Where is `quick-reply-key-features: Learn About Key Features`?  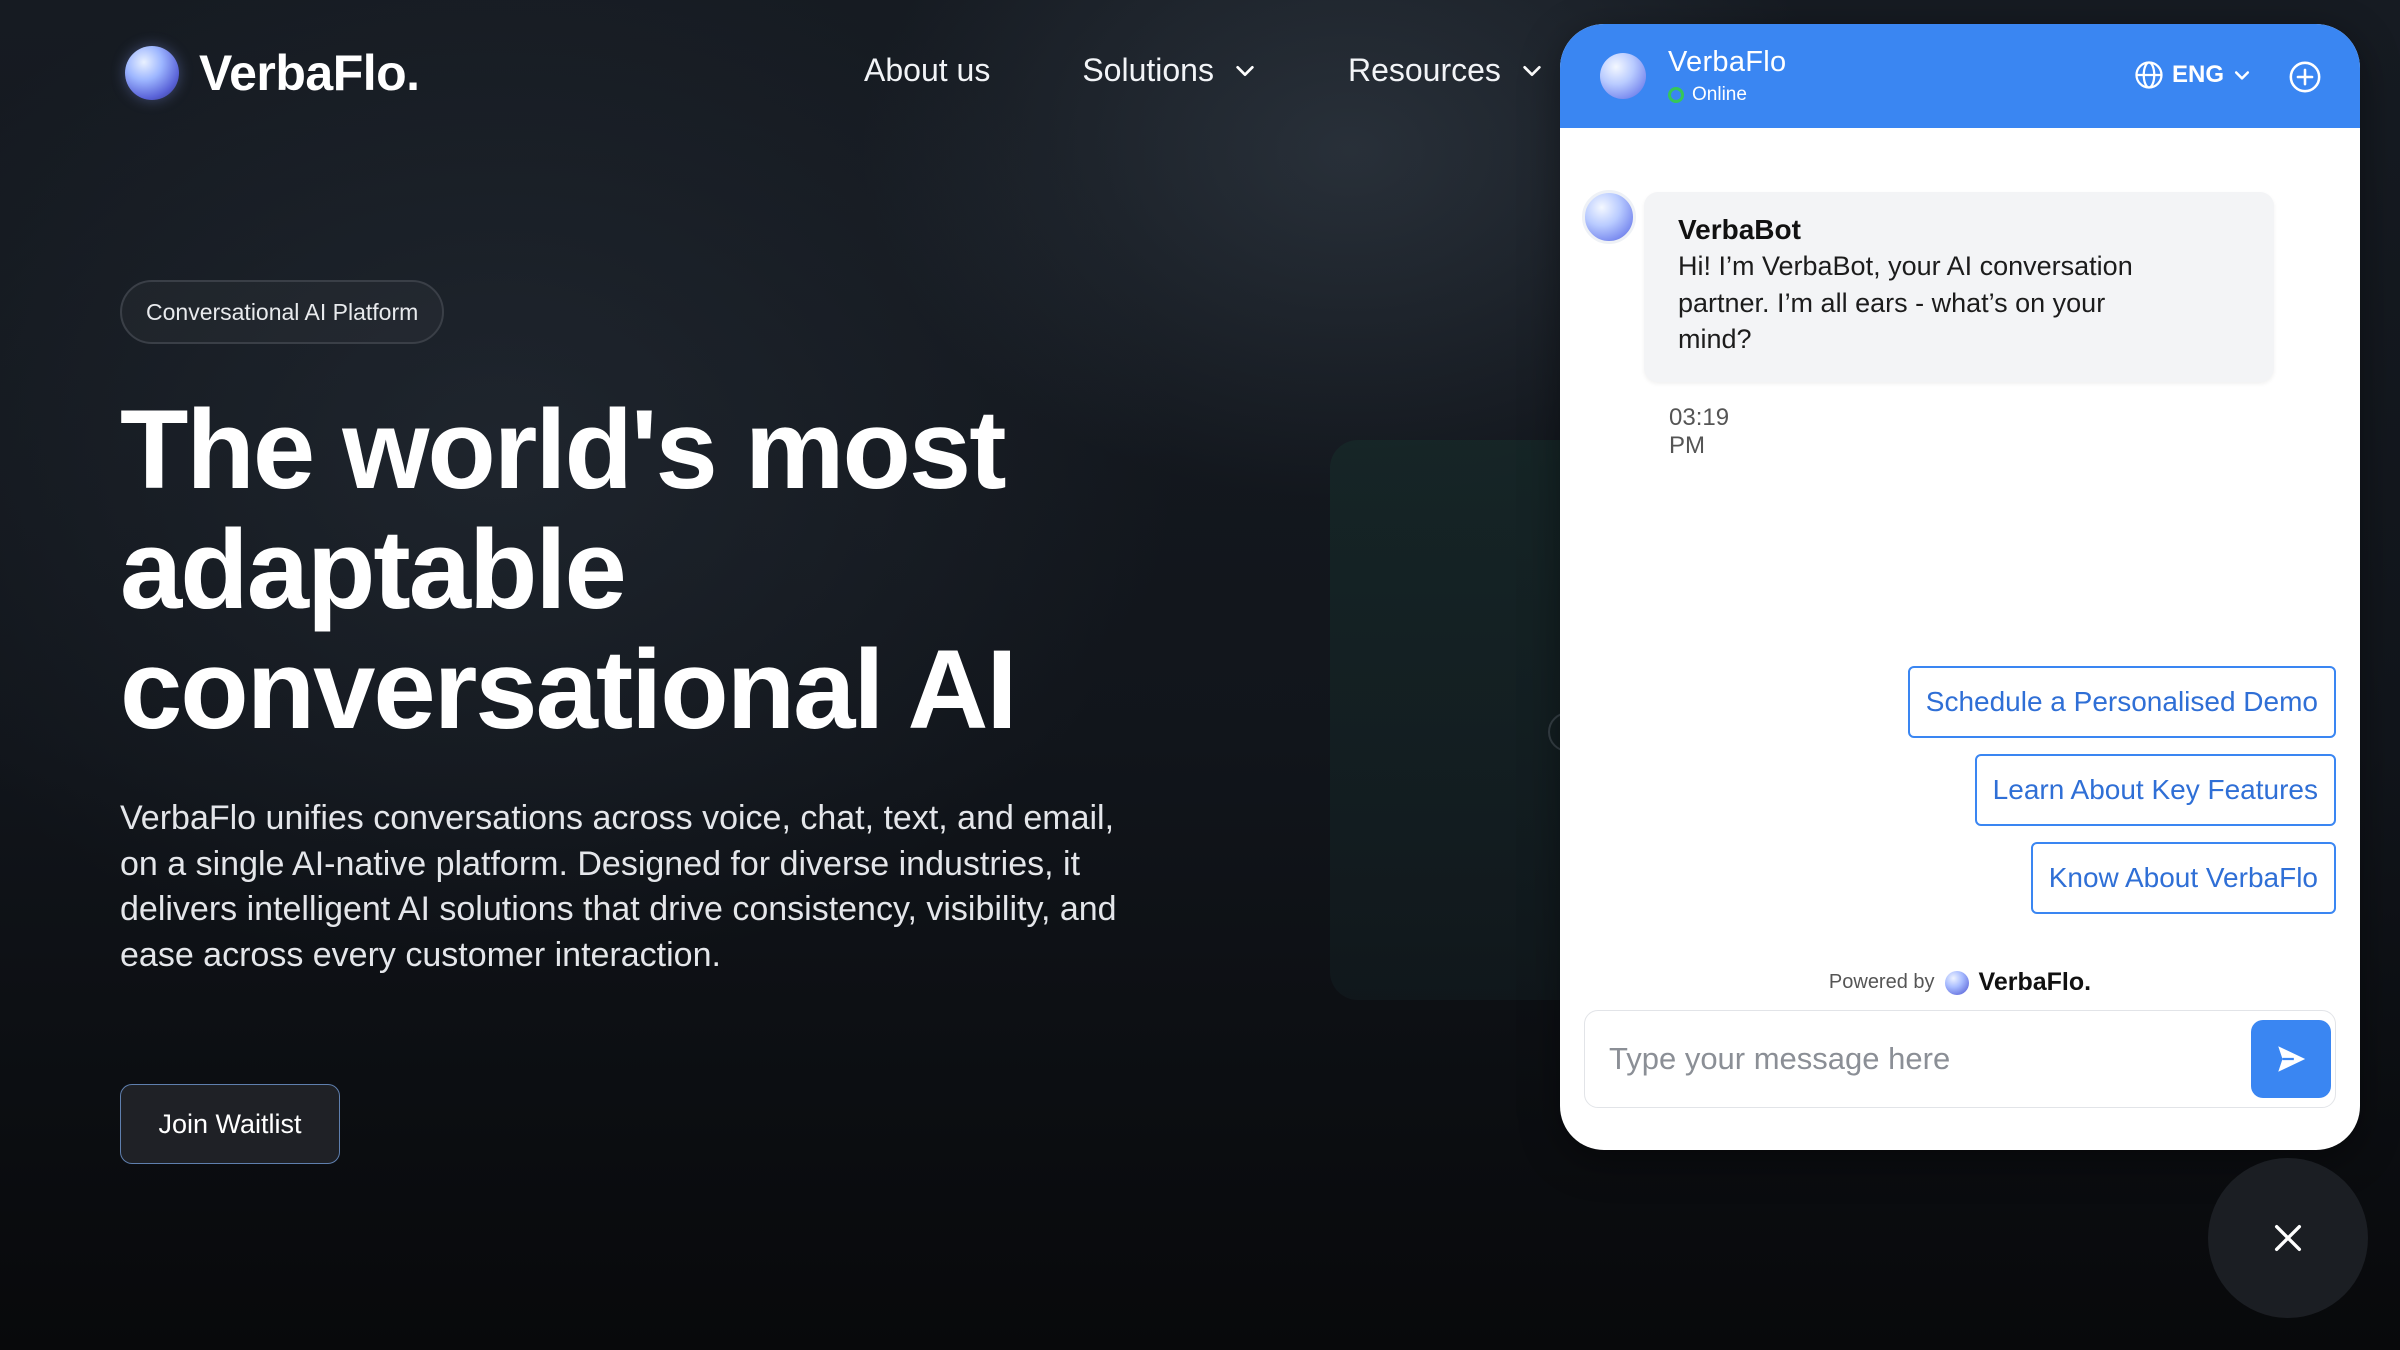
quick-reply-key-features: Learn About Key Features is located at coordinates (2155, 790).